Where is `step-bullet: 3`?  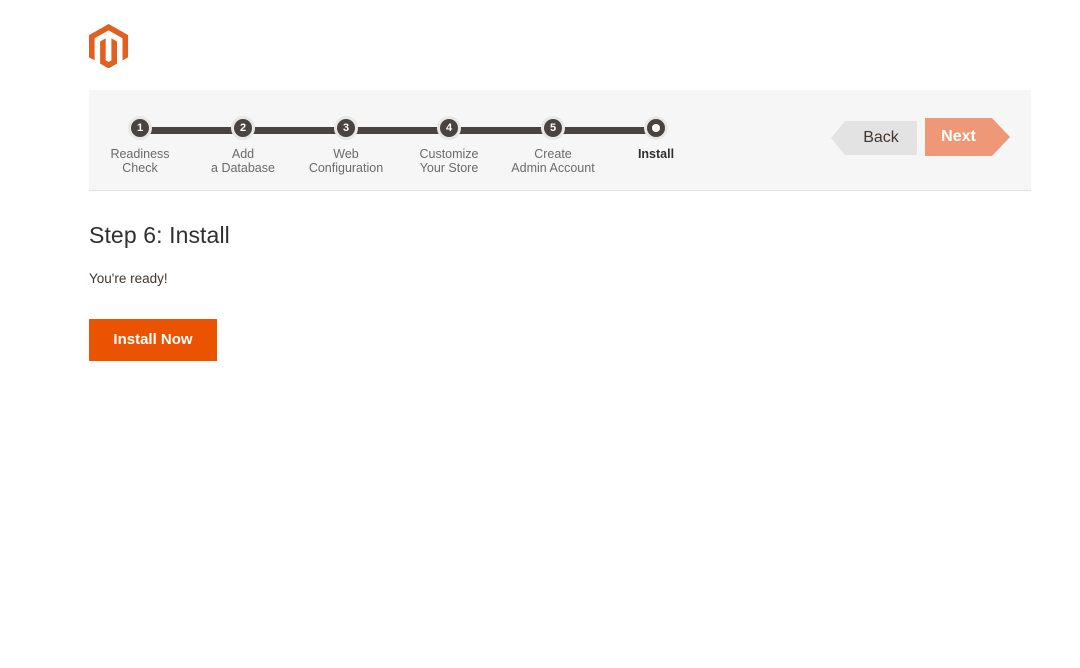 step-bullet: 3 is located at coordinates (346, 128).